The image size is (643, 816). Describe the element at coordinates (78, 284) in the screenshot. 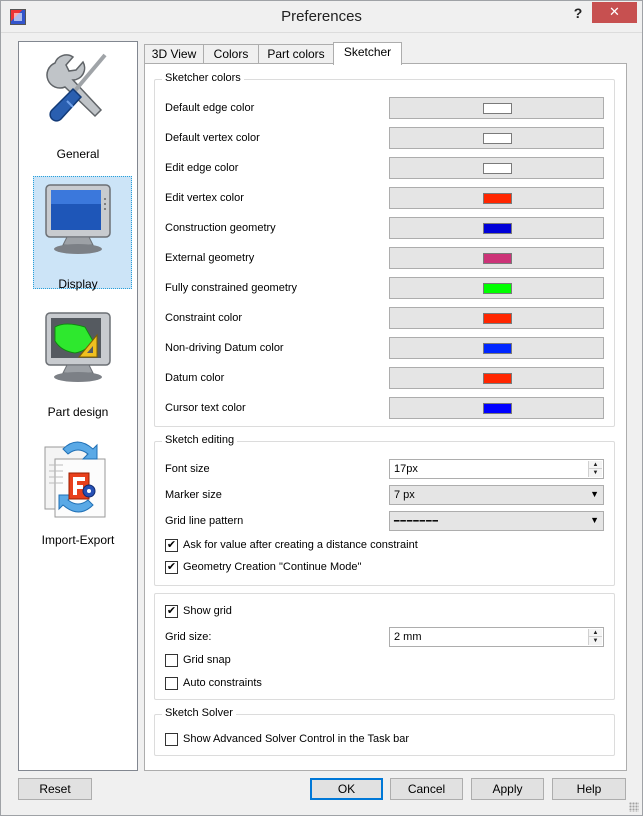

I see `category-label: Display` at that location.